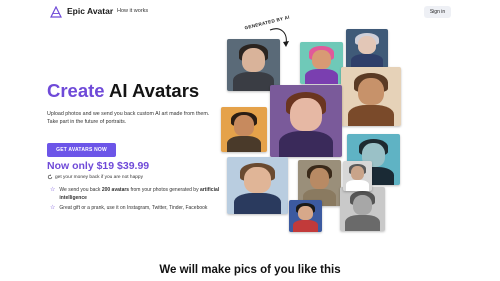 The height and width of the screenshot is (281, 500). I want to click on portrait-bearded-man, so click(371, 96).